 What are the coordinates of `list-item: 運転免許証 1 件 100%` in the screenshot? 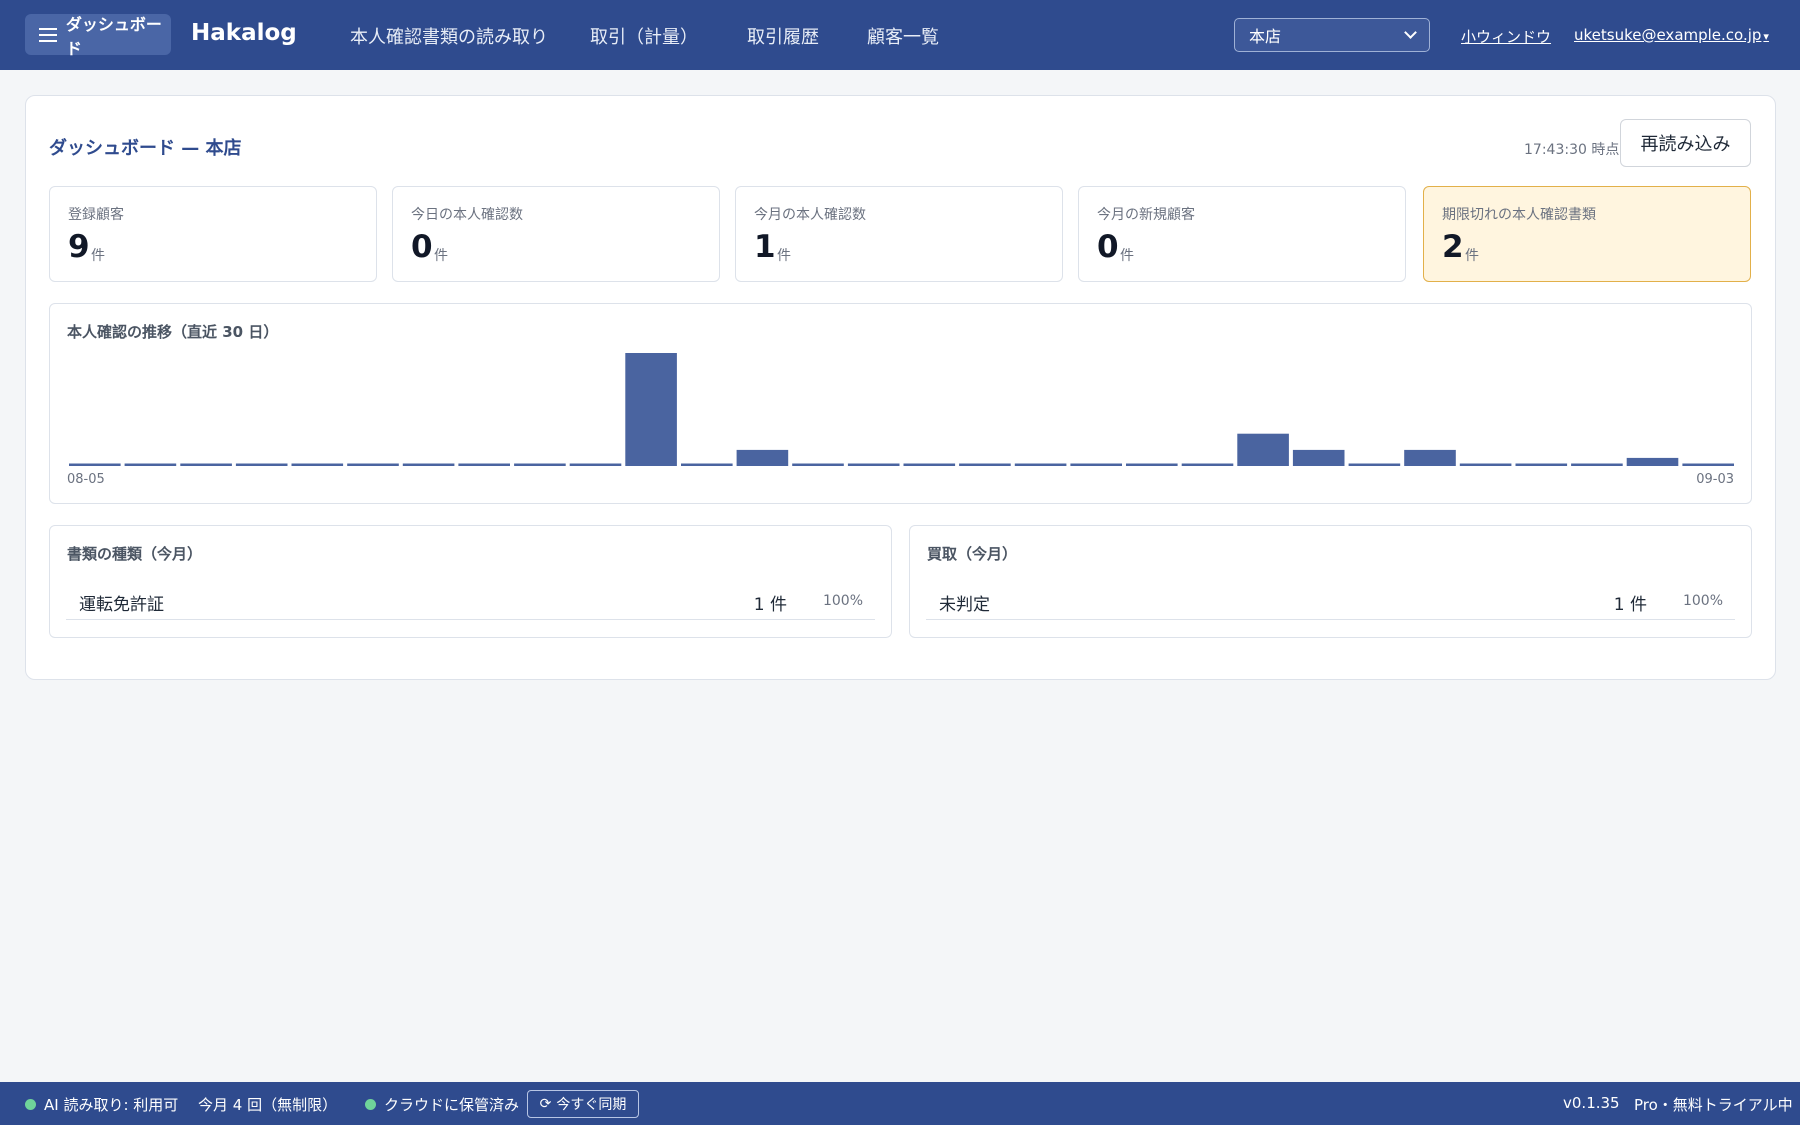 It's located at (470, 603).